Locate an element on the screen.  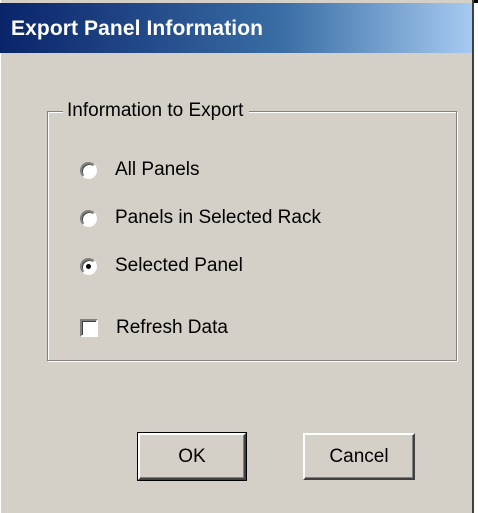
refresh-data-checkbox: Refresh Data is located at coordinates (154, 328).